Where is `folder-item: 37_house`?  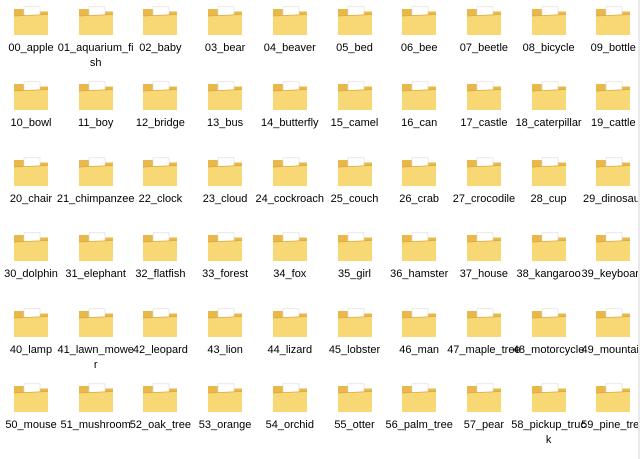 folder-item: 37_house is located at coordinates (484, 269).